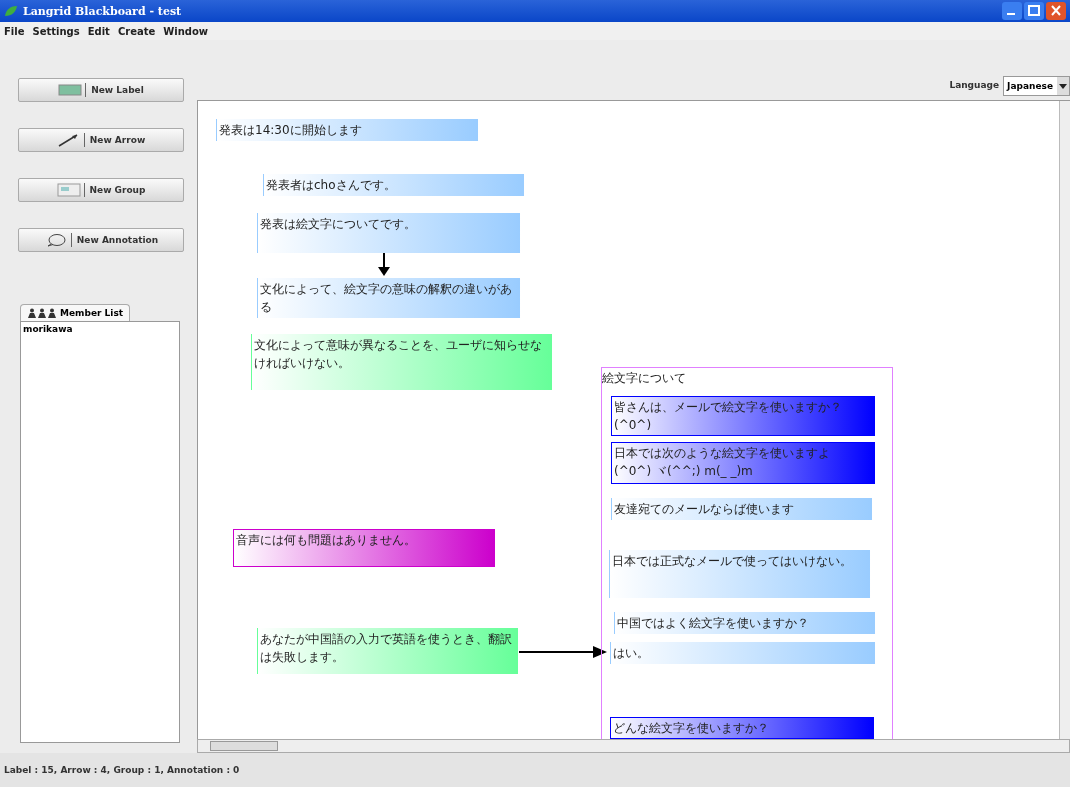  What do you see at coordinates (384, 265) in the screenshot?
I see `down-arrow` at bounding box center [384, 265].